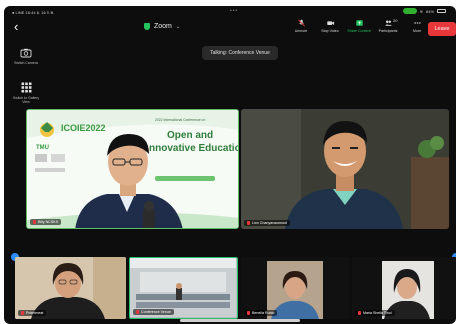 The width and height of the screenshot is (462, 324). I want to click on shield-icon, so click(147, 26).